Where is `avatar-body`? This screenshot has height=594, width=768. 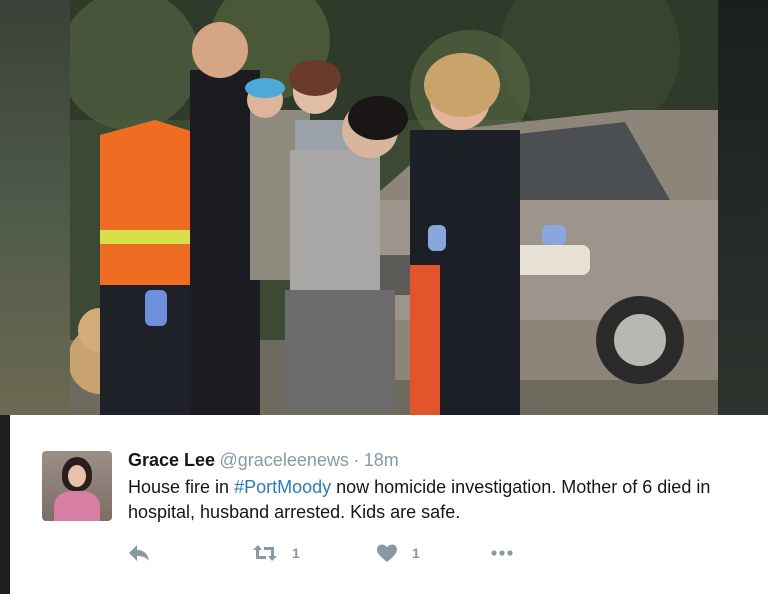
avatar-body is located at coordinates (77, 506).